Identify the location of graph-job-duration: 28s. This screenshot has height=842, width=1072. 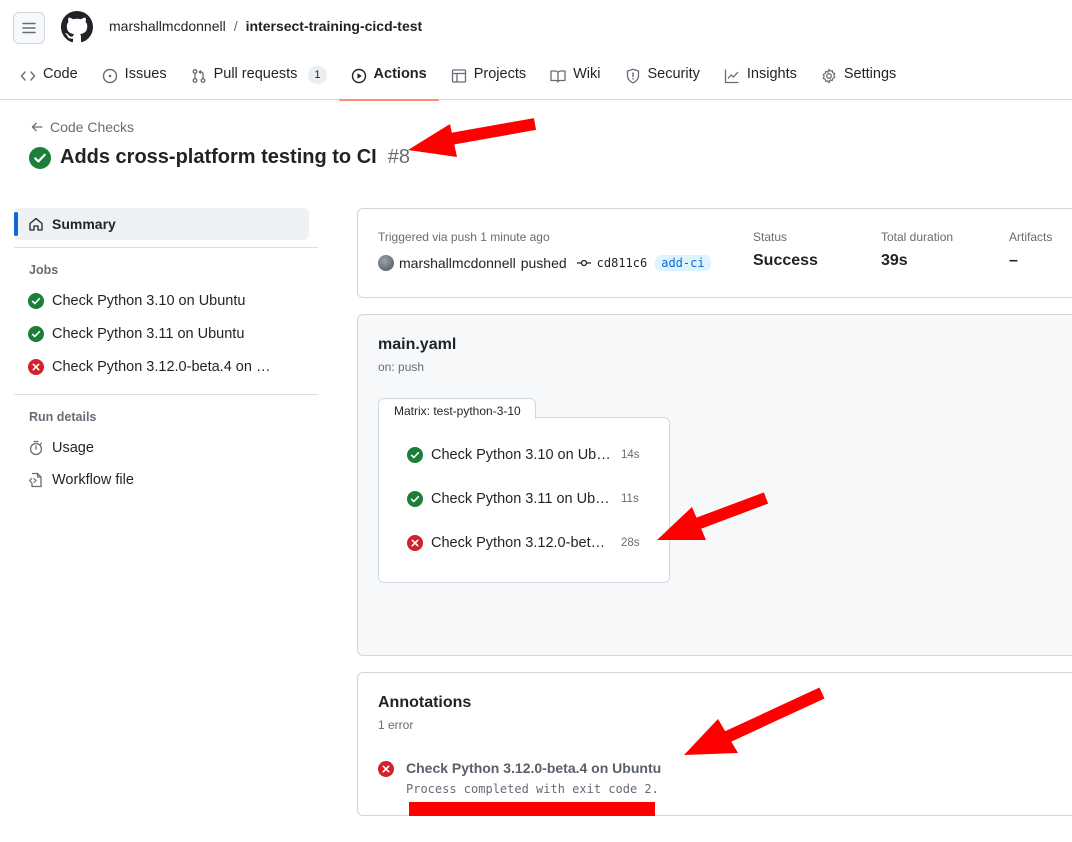
(630, 543).